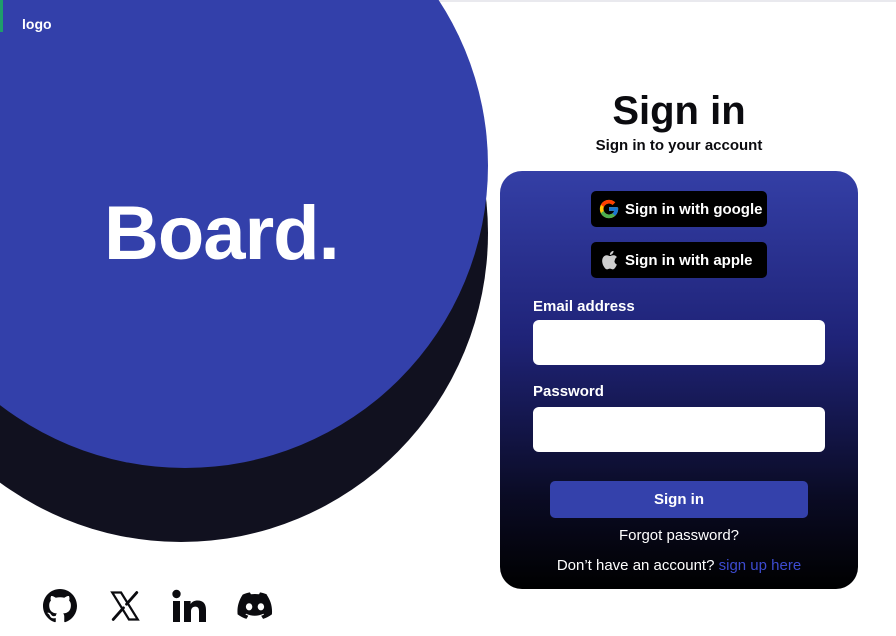  I want to click on password-field, so click(679, 429).